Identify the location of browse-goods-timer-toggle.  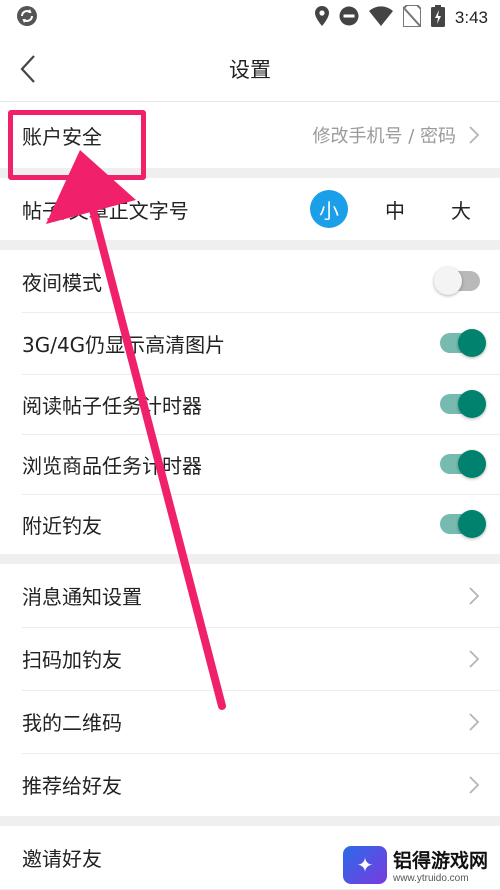
(463, 464).